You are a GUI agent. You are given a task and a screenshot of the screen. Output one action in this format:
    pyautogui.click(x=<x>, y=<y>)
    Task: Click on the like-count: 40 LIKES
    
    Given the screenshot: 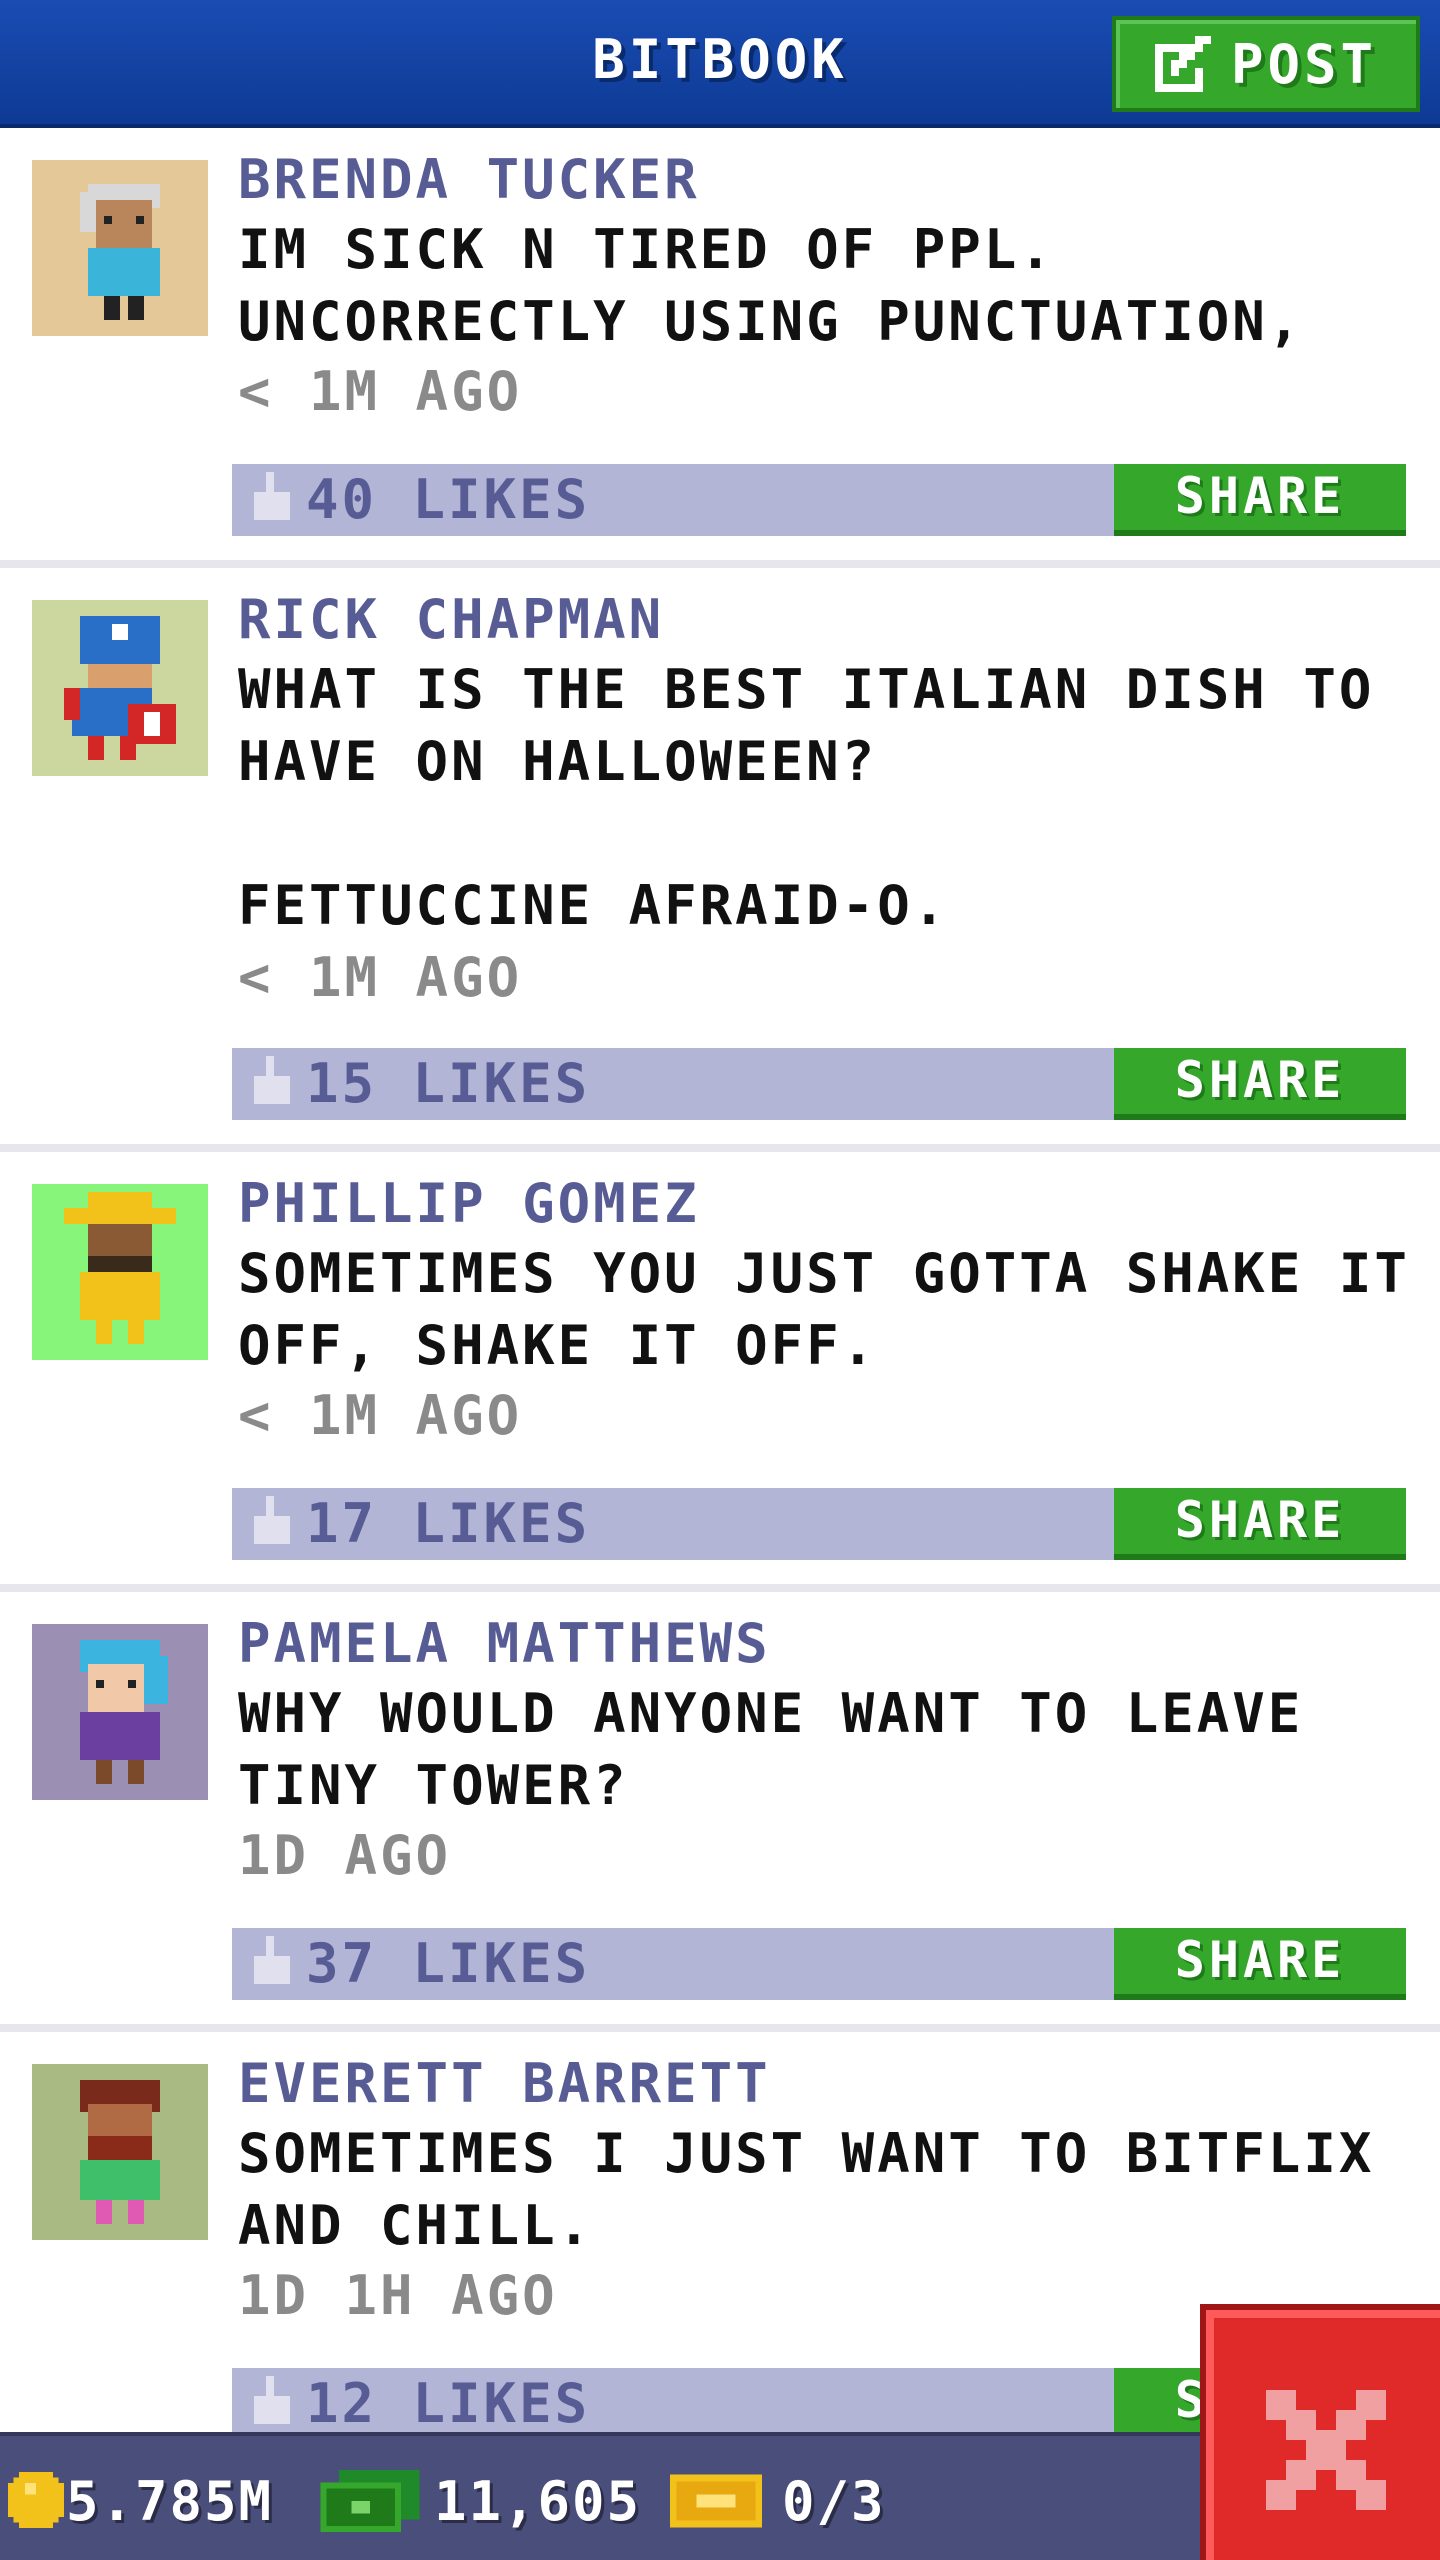 What is the action you would take?
    pyautogui.click(x=448, y=499)
    